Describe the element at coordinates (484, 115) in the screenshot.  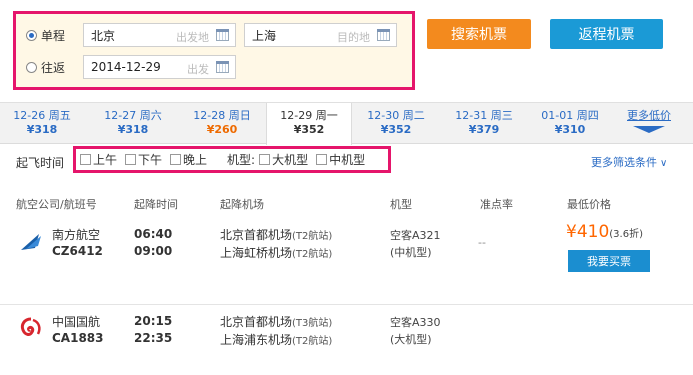
I see `date-tab-date: 12-31 周三` at that location.